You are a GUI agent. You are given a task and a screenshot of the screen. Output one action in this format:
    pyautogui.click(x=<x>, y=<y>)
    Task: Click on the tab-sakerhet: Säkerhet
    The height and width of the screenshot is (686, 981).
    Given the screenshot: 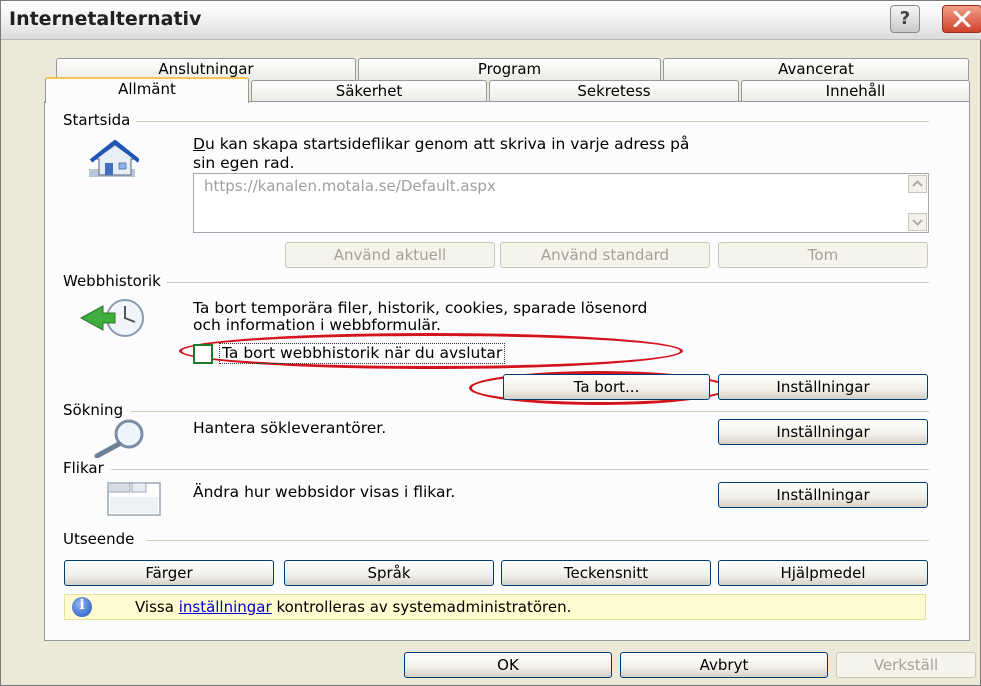 What is the action you would take?
    pyautogui.click(x=369, y=91)
    